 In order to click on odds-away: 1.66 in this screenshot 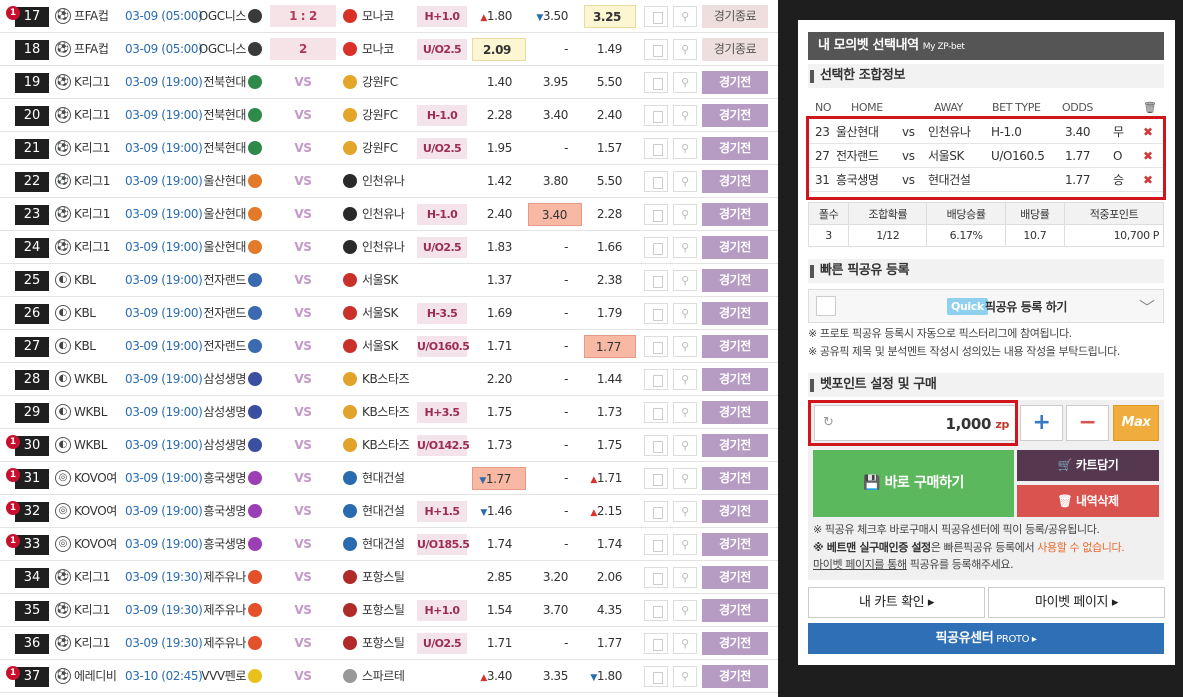, I will do `click(610, 247)`.